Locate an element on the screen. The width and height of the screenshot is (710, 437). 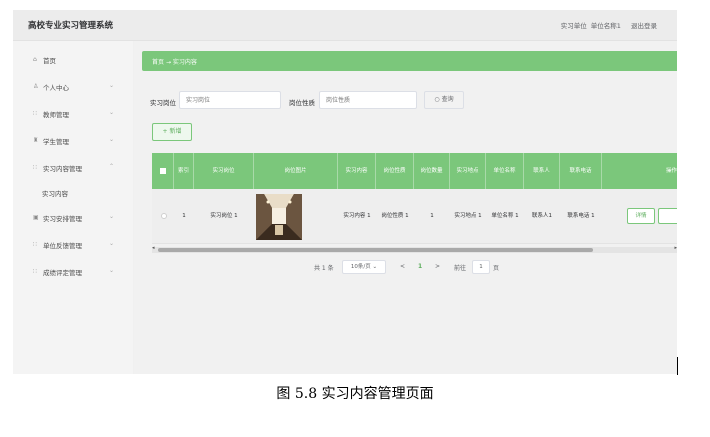
sidebar-item-content-management: ∷ 实习内容管理 ⌃ is located at coordinates (73, 168).